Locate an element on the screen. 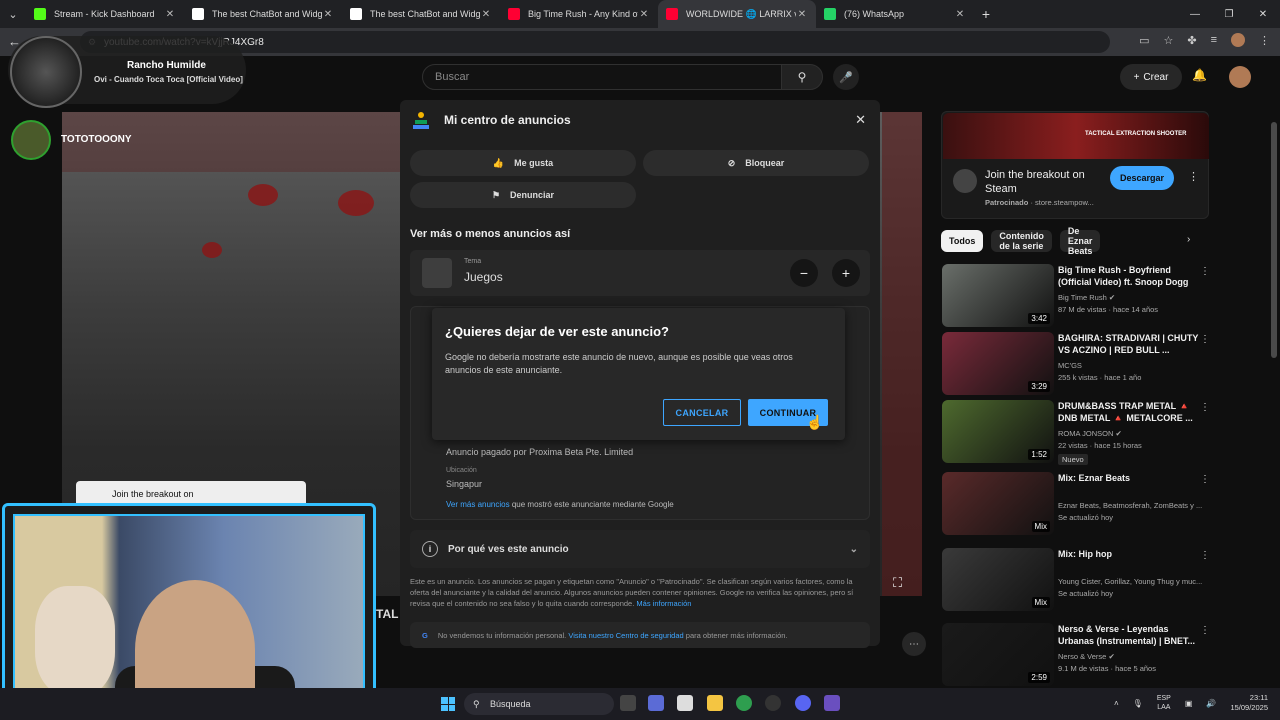 Image resolution: width=1280 pixels, height=720 pixels. file-explorer-icon is located at coordinates (715, 703).